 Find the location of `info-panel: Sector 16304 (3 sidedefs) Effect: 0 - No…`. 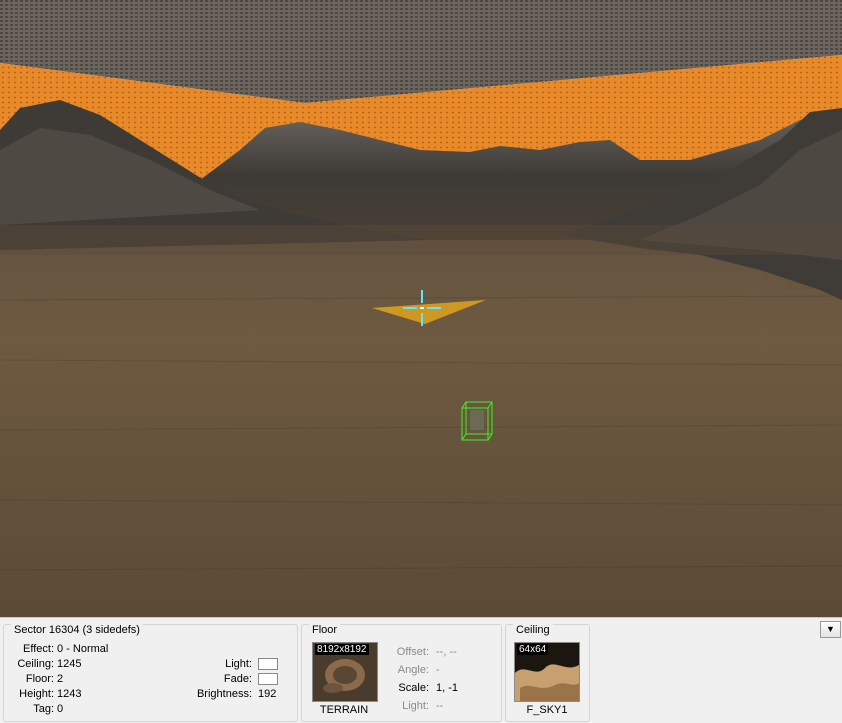

info-panel: Sector 16304 (3 sidedefs) Effect: 0 - No… is located at coordinates (421, 670).